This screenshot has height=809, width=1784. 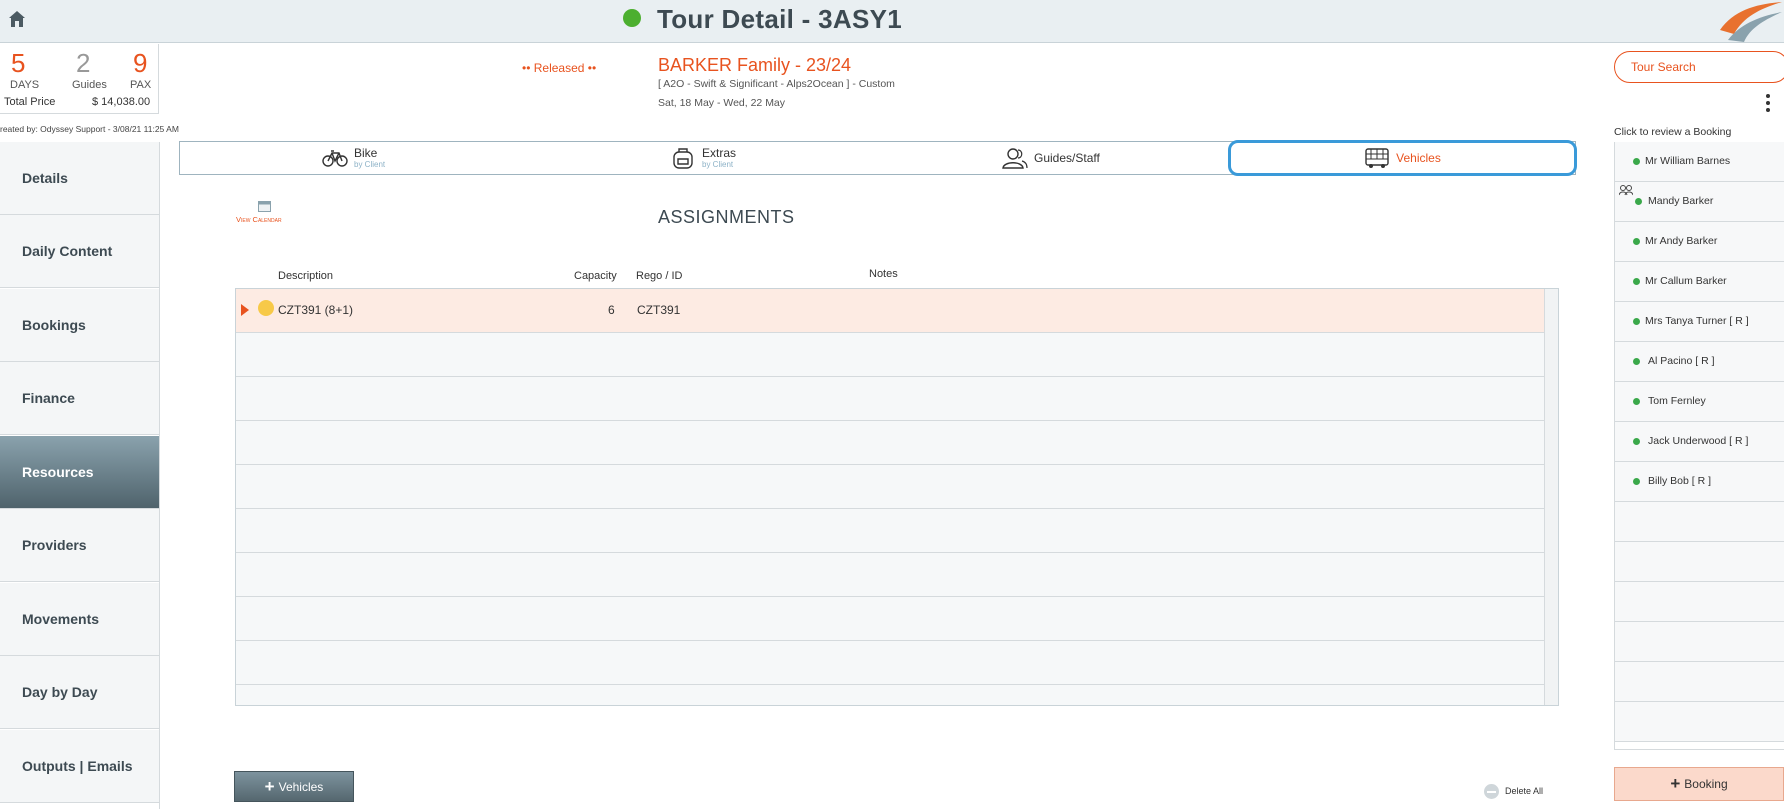 I want to click on group-icon, so click(x=1626, y=190).